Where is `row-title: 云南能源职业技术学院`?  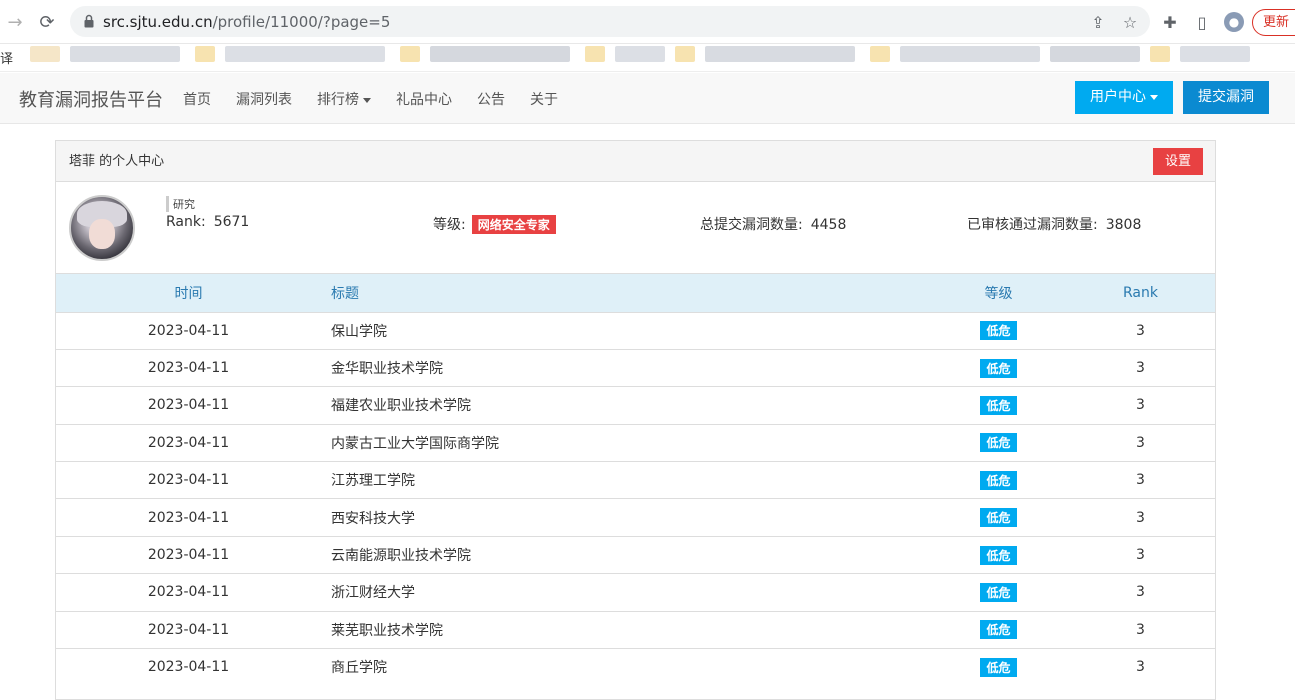 row-title: 云南能源职业技术学院 is located at coordinates (626, 554).